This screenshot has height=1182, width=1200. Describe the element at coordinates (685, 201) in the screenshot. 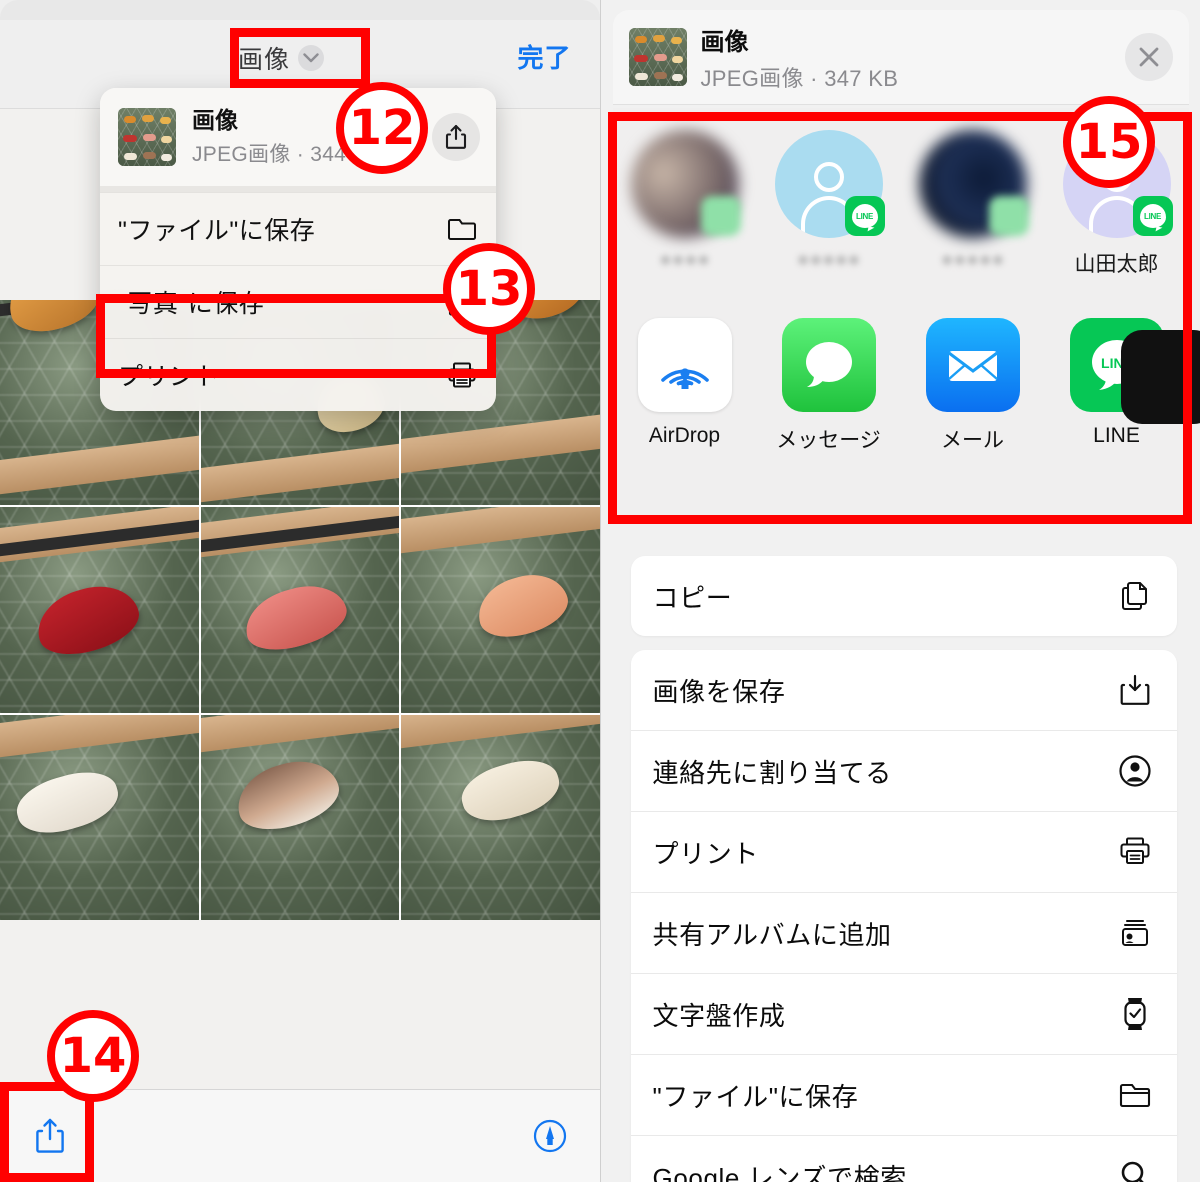

I see `person-suggestion: ●●●●` at that location.